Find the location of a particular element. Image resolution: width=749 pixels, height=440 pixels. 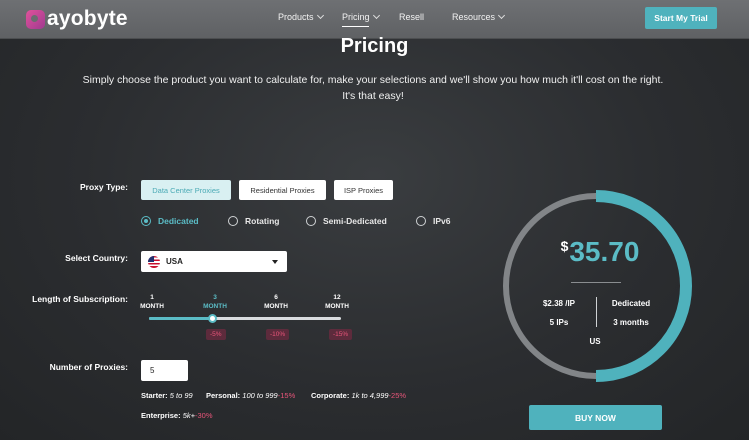

nav-resell: Resell is located at coordinates (411, 17).